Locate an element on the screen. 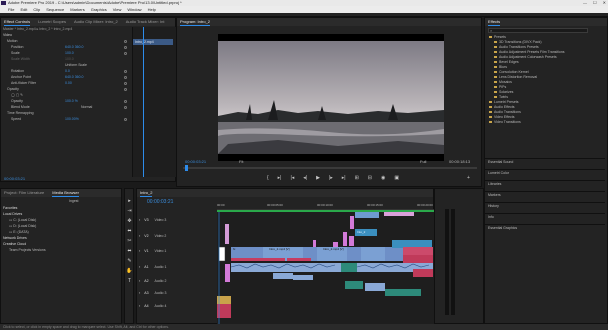 The width and height of the screenshot is (608, 330). effects-folder-item: Audio Adjustment Colorwash Presets is located at coordinates (525, 57).